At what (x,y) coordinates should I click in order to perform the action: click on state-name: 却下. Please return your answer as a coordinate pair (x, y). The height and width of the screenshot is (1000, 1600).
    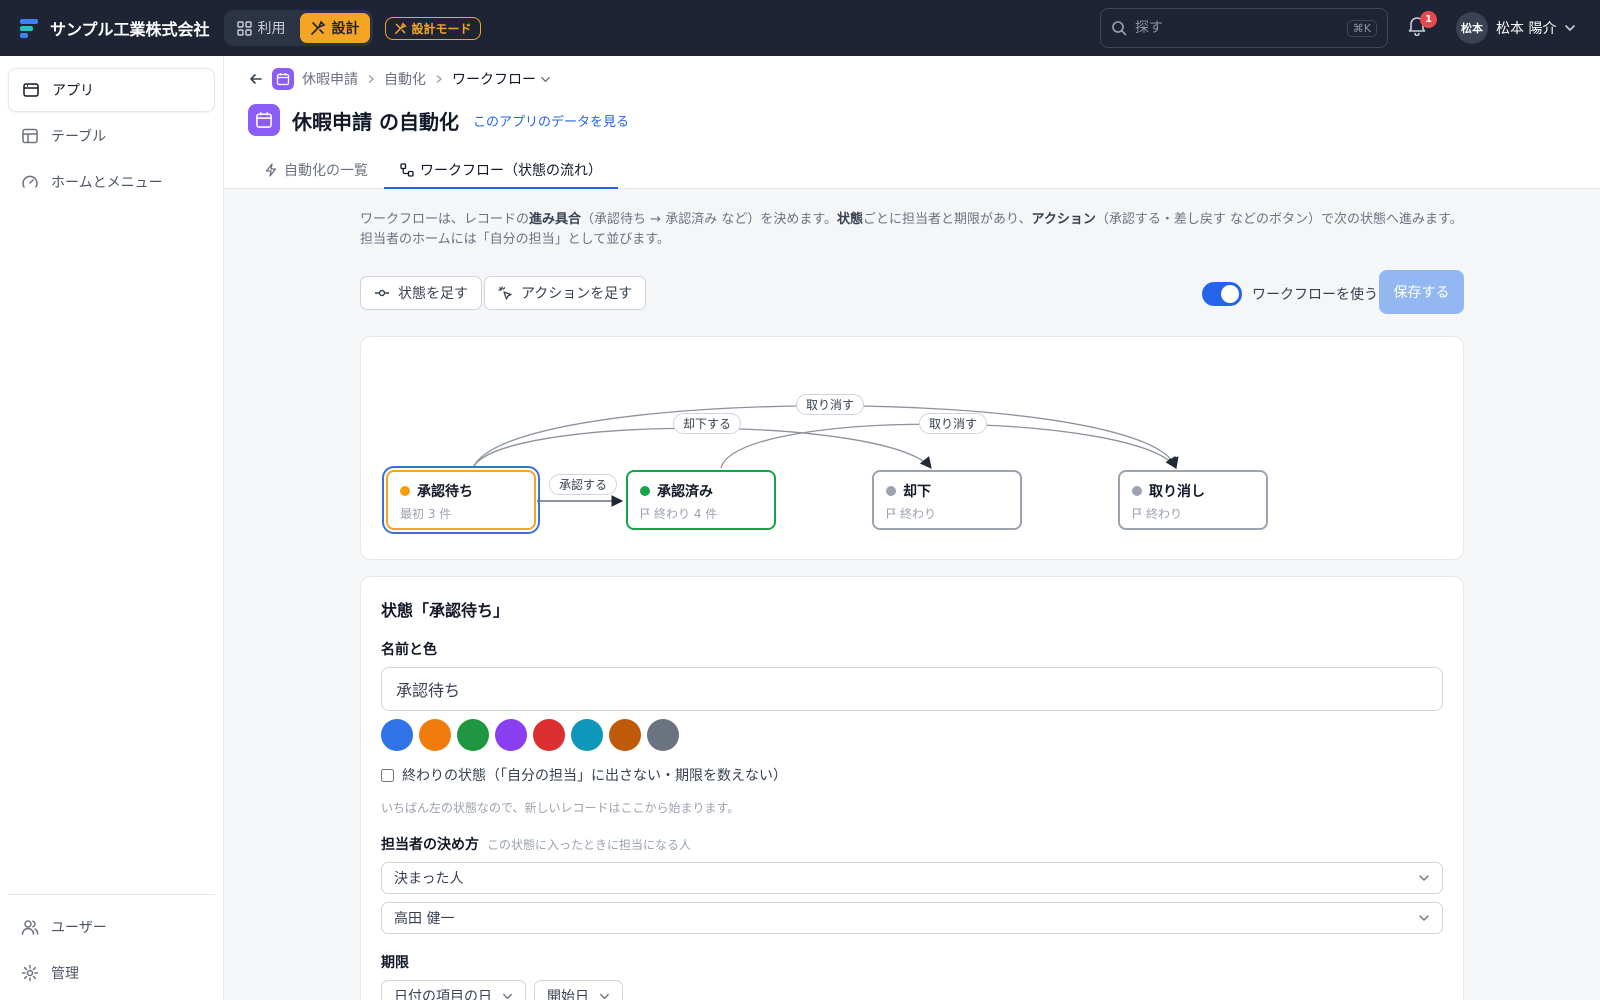
    Looking at the image, I should click on (947, 491).